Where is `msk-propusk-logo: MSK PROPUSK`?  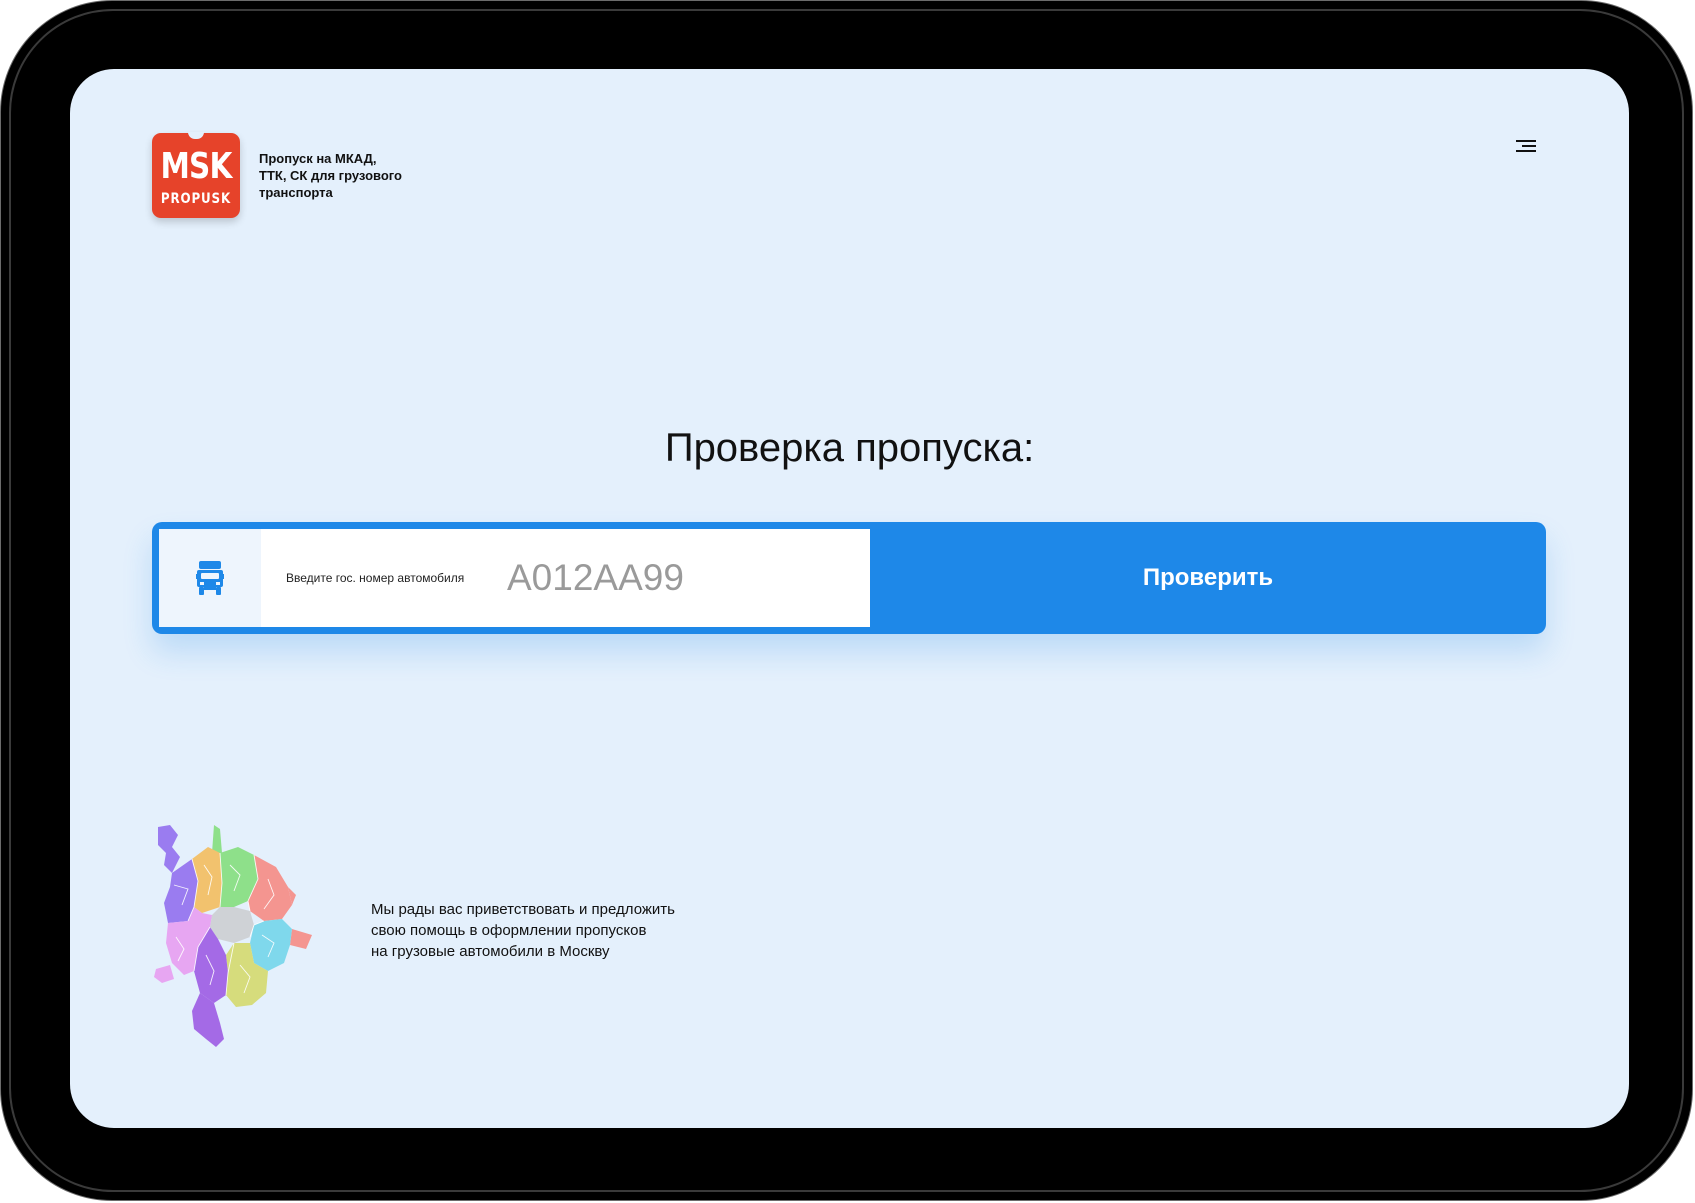 msk-propusk-logo: MSK PROPUSK is located at coordinates (196, 175).